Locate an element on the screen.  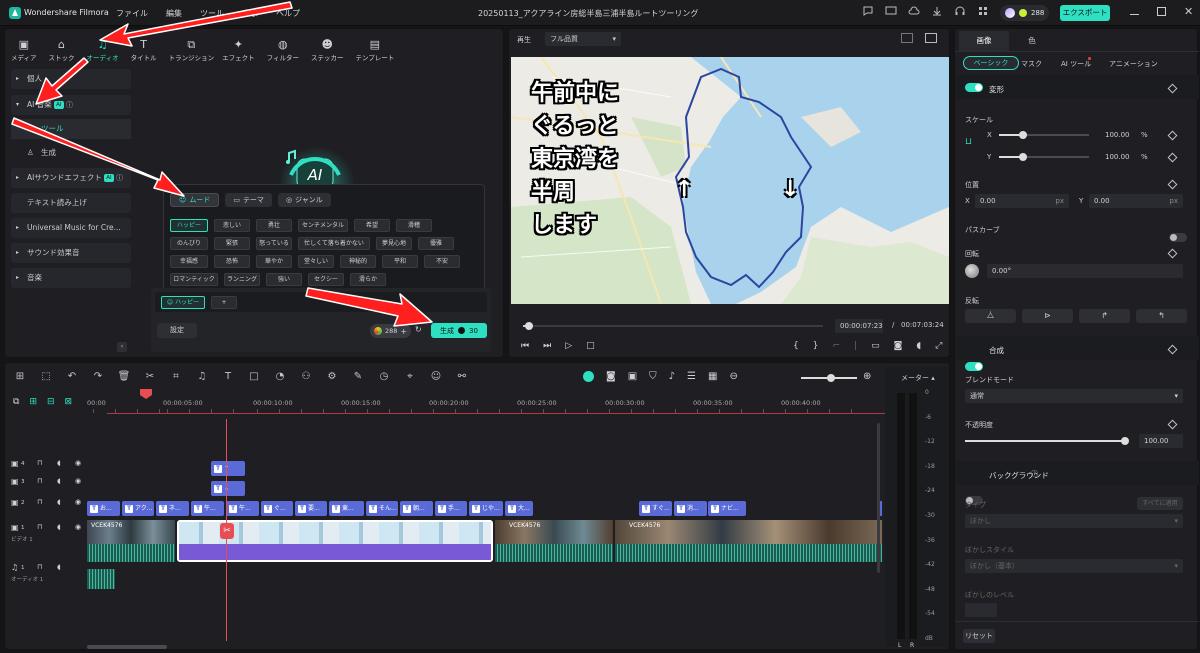
account-credits: 288 is located at coordinates (1025, 13).